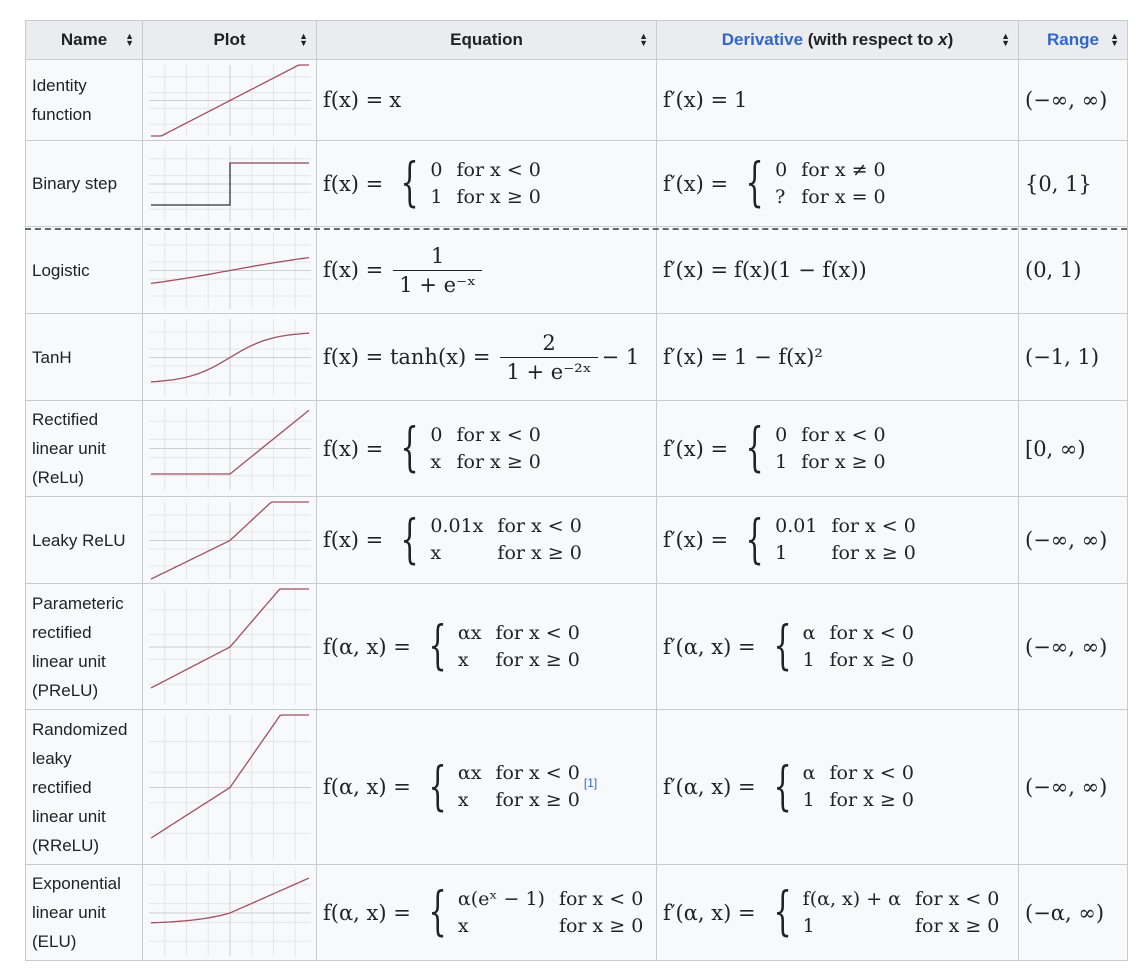 The image size is (1145, 977). What do you see at coordinates (743, 357) in the screenshot?
I see `der-formula: f′(x) = 1 − f(x)²` at bounding box center [743, 357].